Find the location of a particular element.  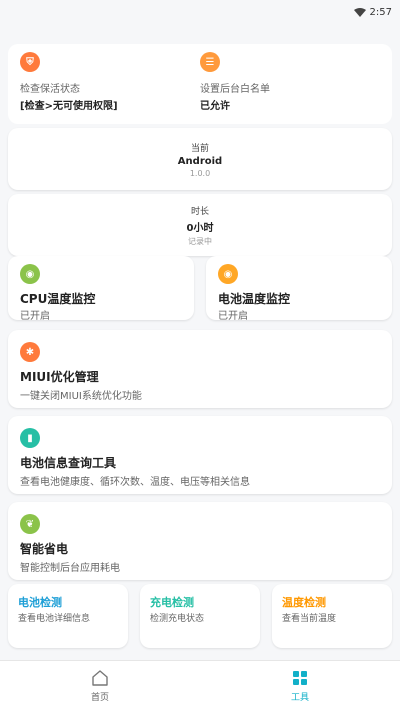

info-line1: 时长 is located at coordinates (199, 211).